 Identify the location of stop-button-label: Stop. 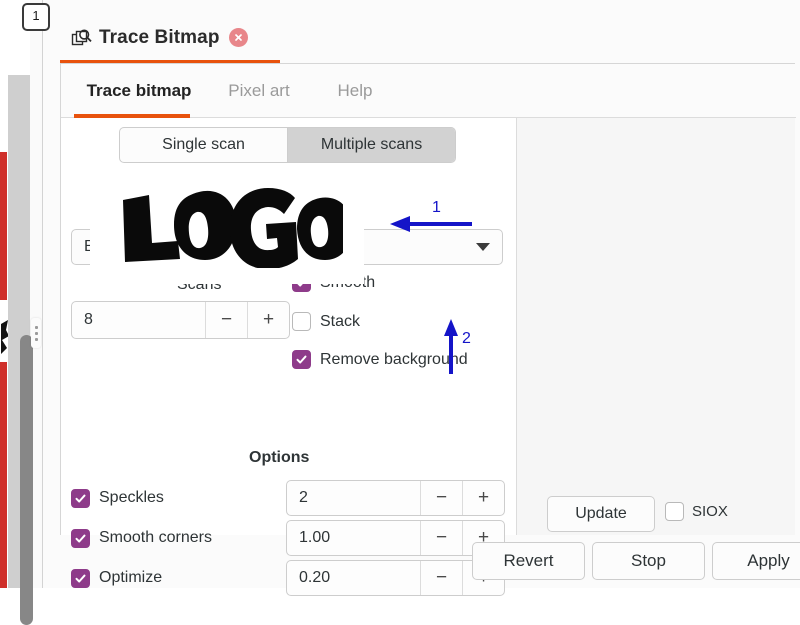
(648, 560).